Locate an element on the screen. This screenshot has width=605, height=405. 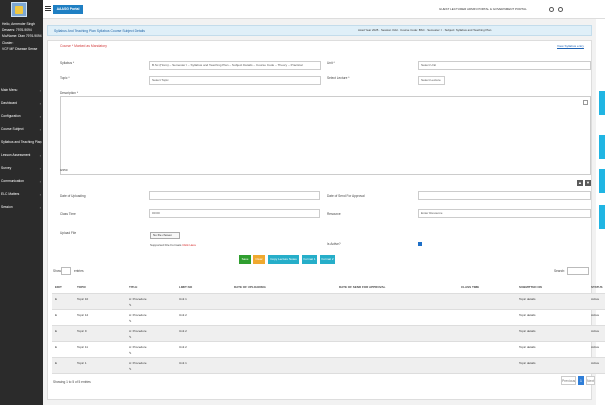
clear-button: Clear is located at coordinates (259, 259).